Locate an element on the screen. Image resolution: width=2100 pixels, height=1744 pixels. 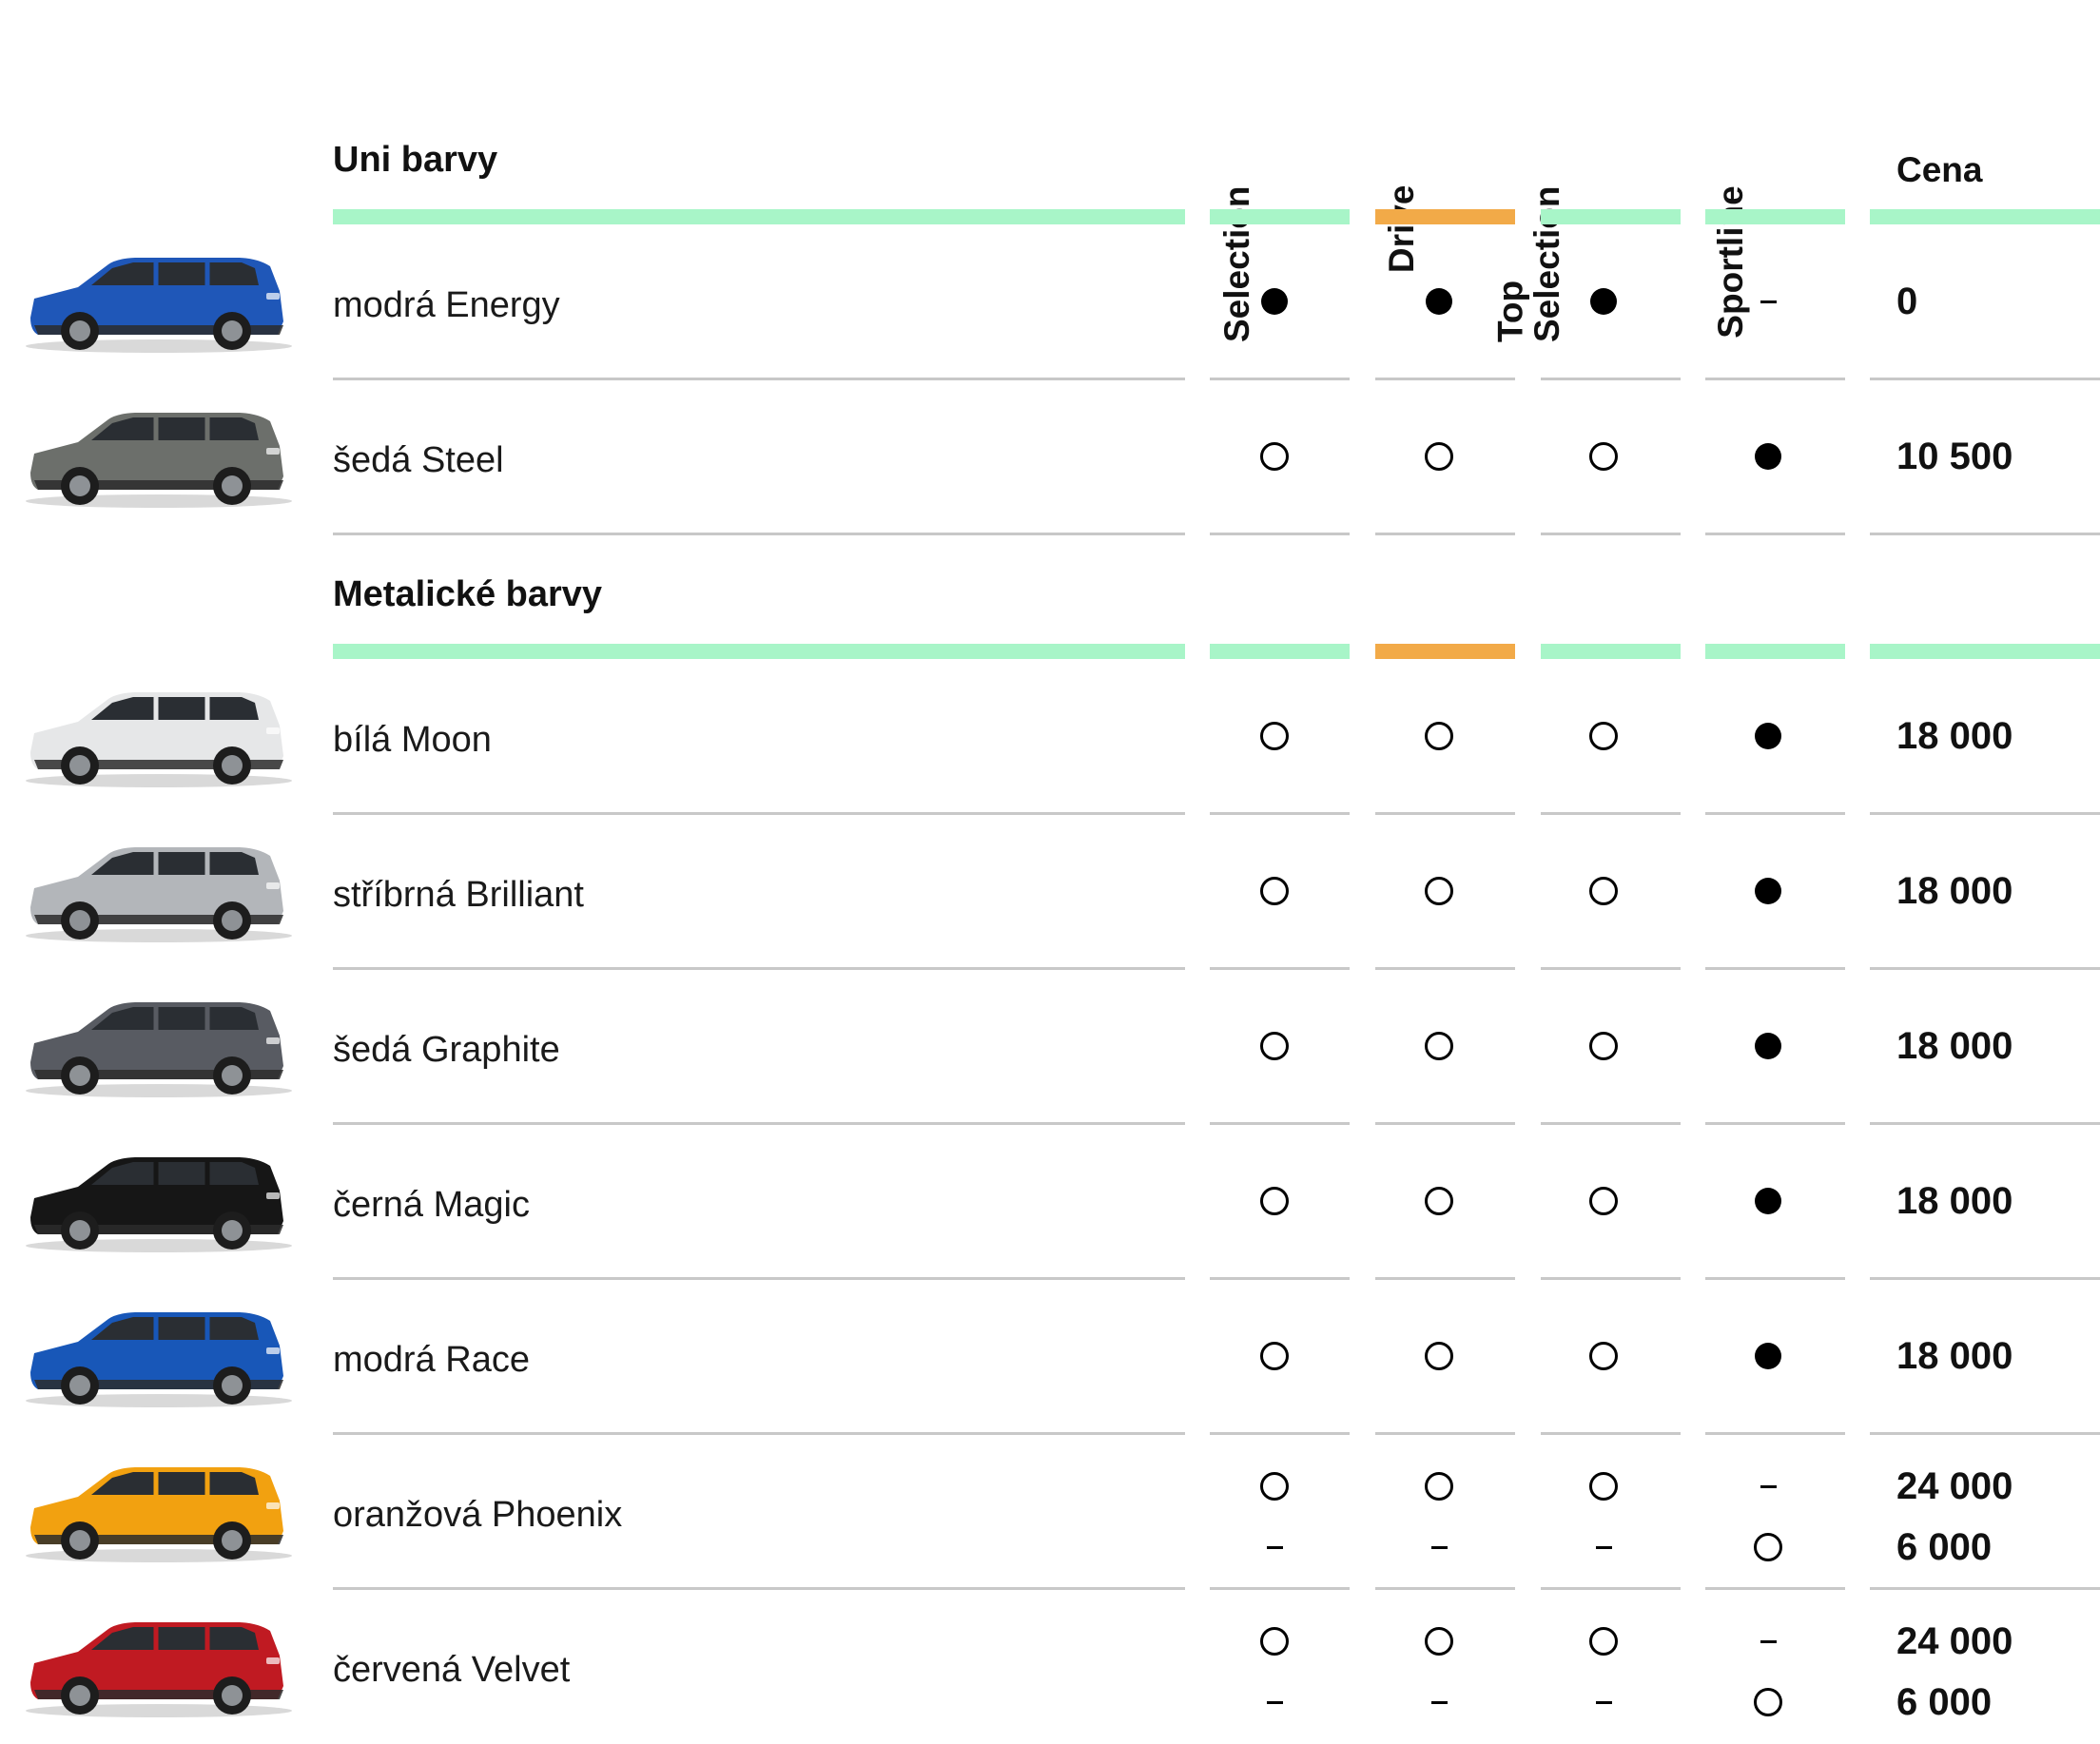
color-name: modrá Energy is located at coordinates (446, 304).